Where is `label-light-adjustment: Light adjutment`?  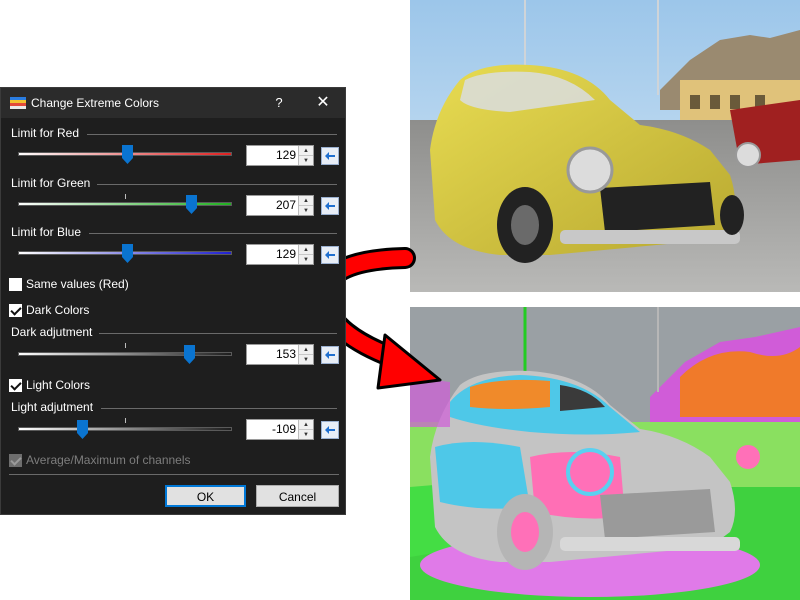 label-light-adjustment: Light adjutment is located at coordinates (52, 407).